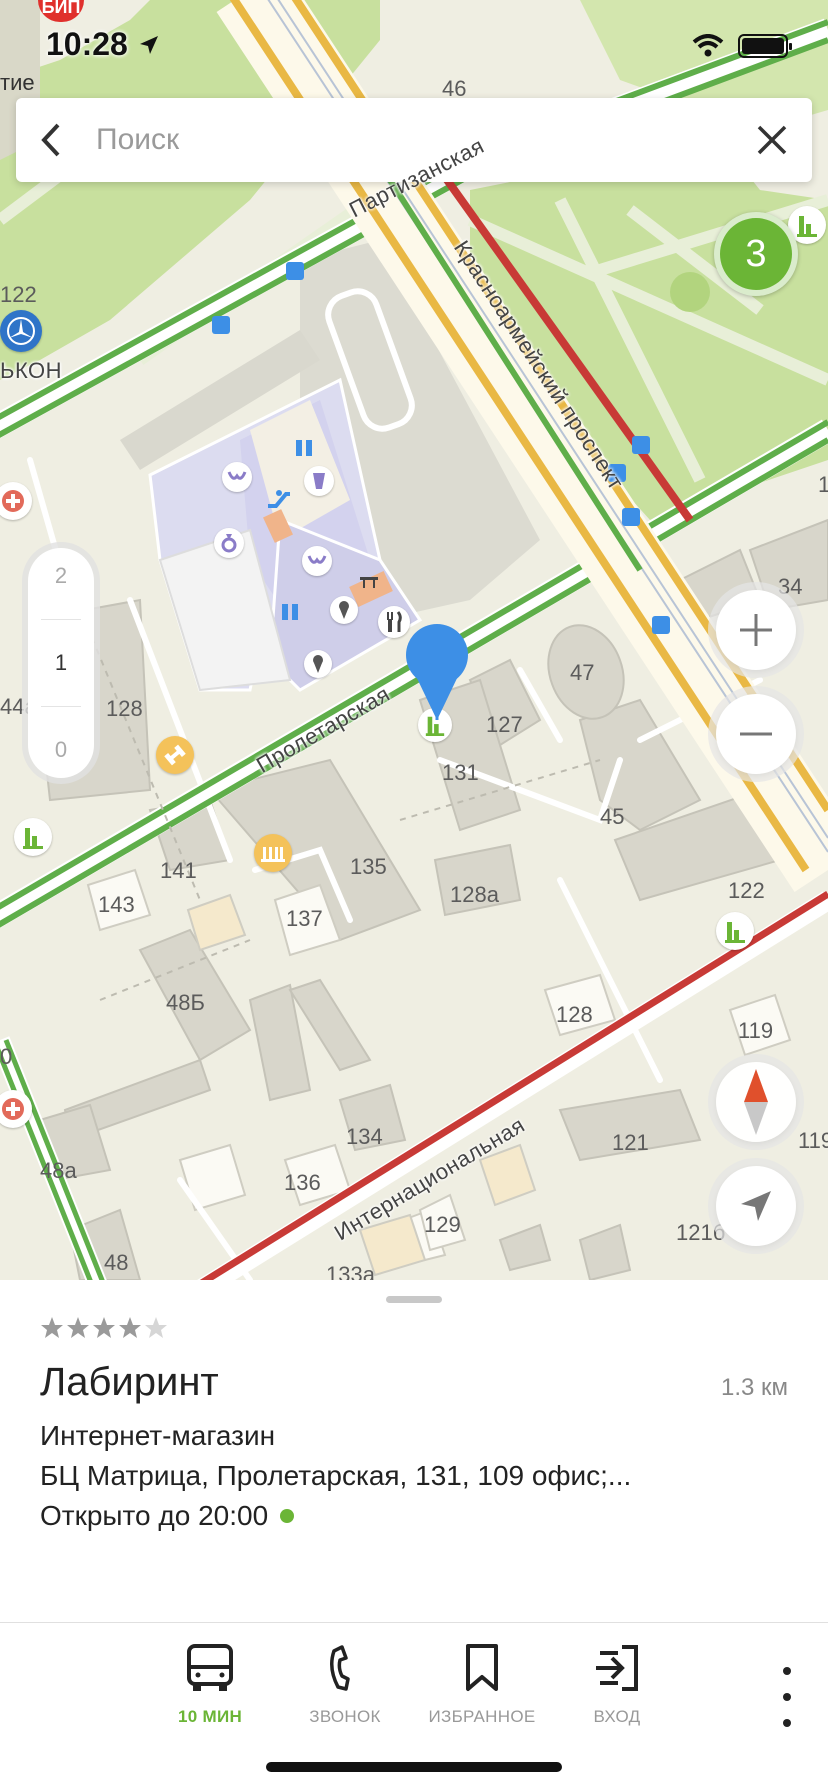 The width and height of the screenshot is (828, 1792). I want to click on escalator-icon, so click(279, 499).